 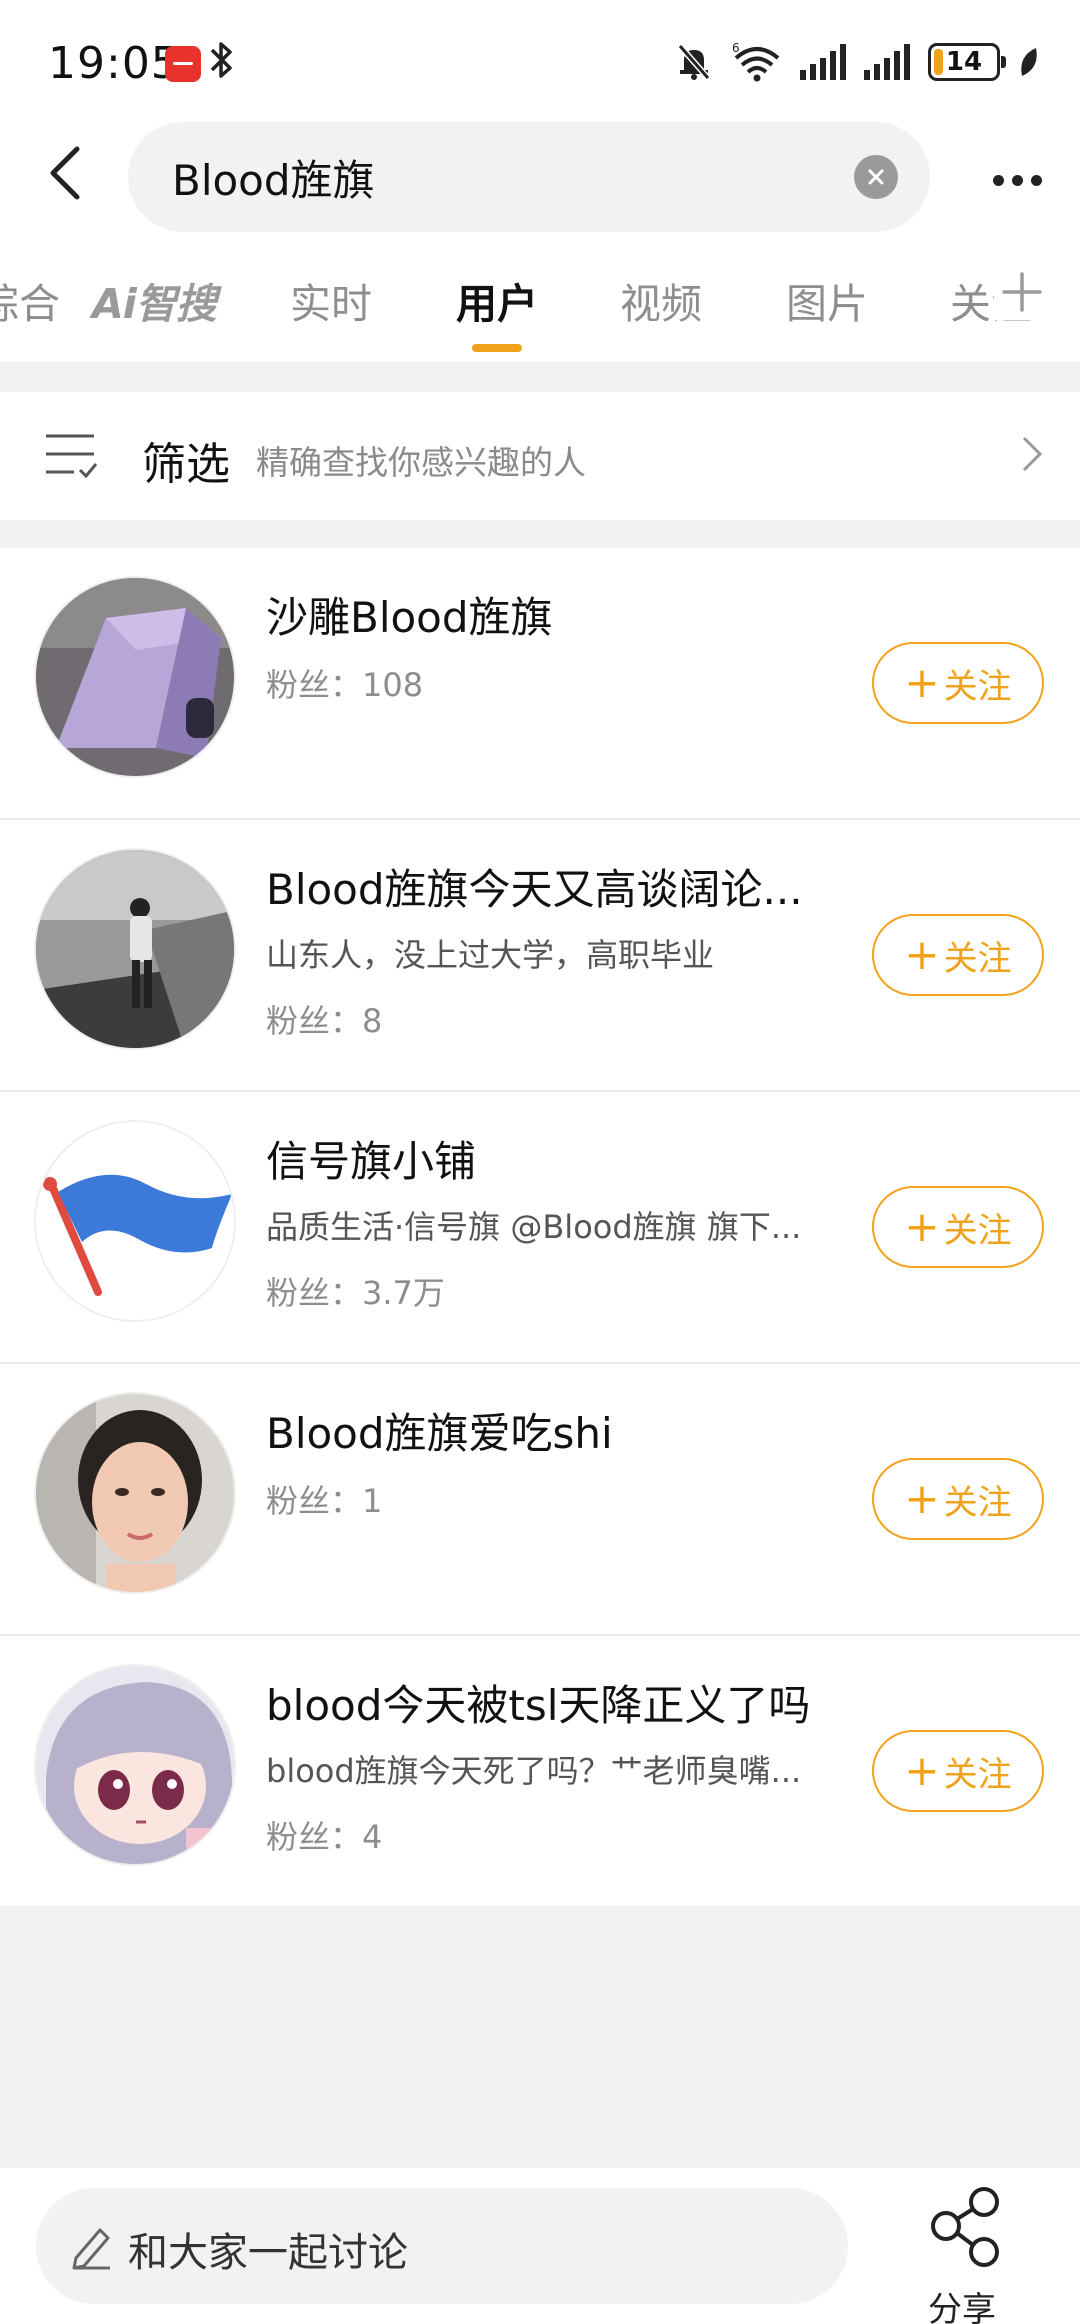 What do you see at coordinates (497, 300) in the screenshot?
I see `tab-users: 用户` at bounding box center [497, 300].